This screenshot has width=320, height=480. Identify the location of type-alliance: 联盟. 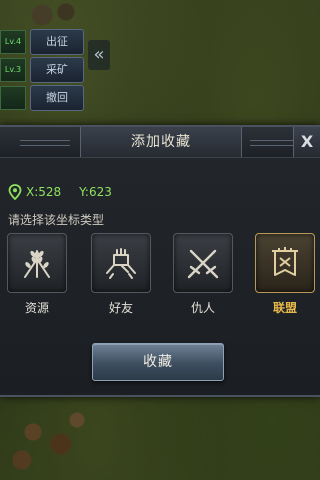
(285, 274).